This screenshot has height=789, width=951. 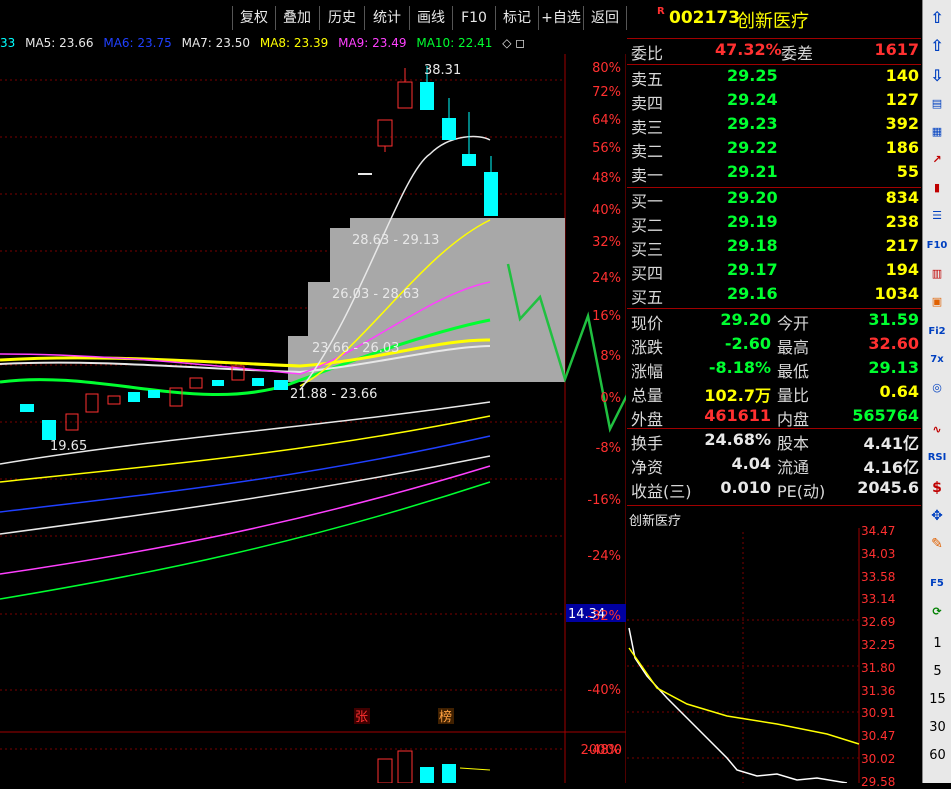 What do you see at coordinates (752, 99) in the screenshot?
I see `orderbook-price: 29.24` at bounding box center [752, 99].